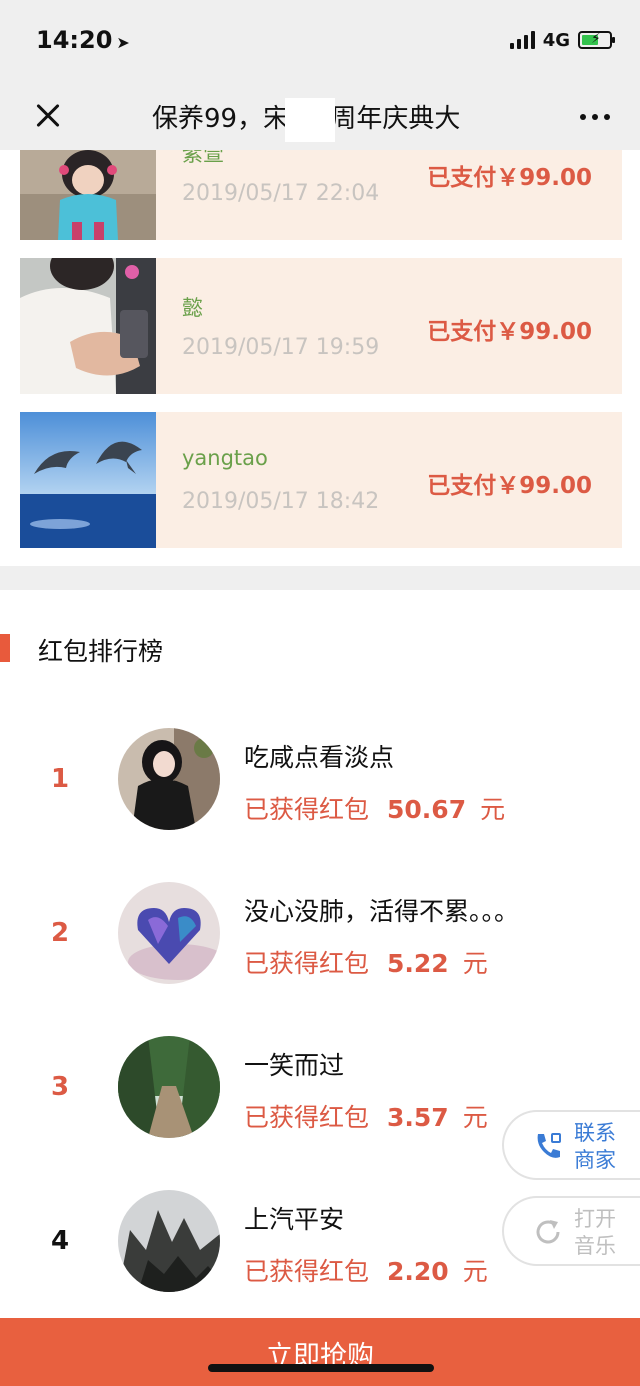 This screenshot has height=1386, width=640. Describe the element at coordinates (548, 1146) in the screenshot. I see `phone-icon` at that location.